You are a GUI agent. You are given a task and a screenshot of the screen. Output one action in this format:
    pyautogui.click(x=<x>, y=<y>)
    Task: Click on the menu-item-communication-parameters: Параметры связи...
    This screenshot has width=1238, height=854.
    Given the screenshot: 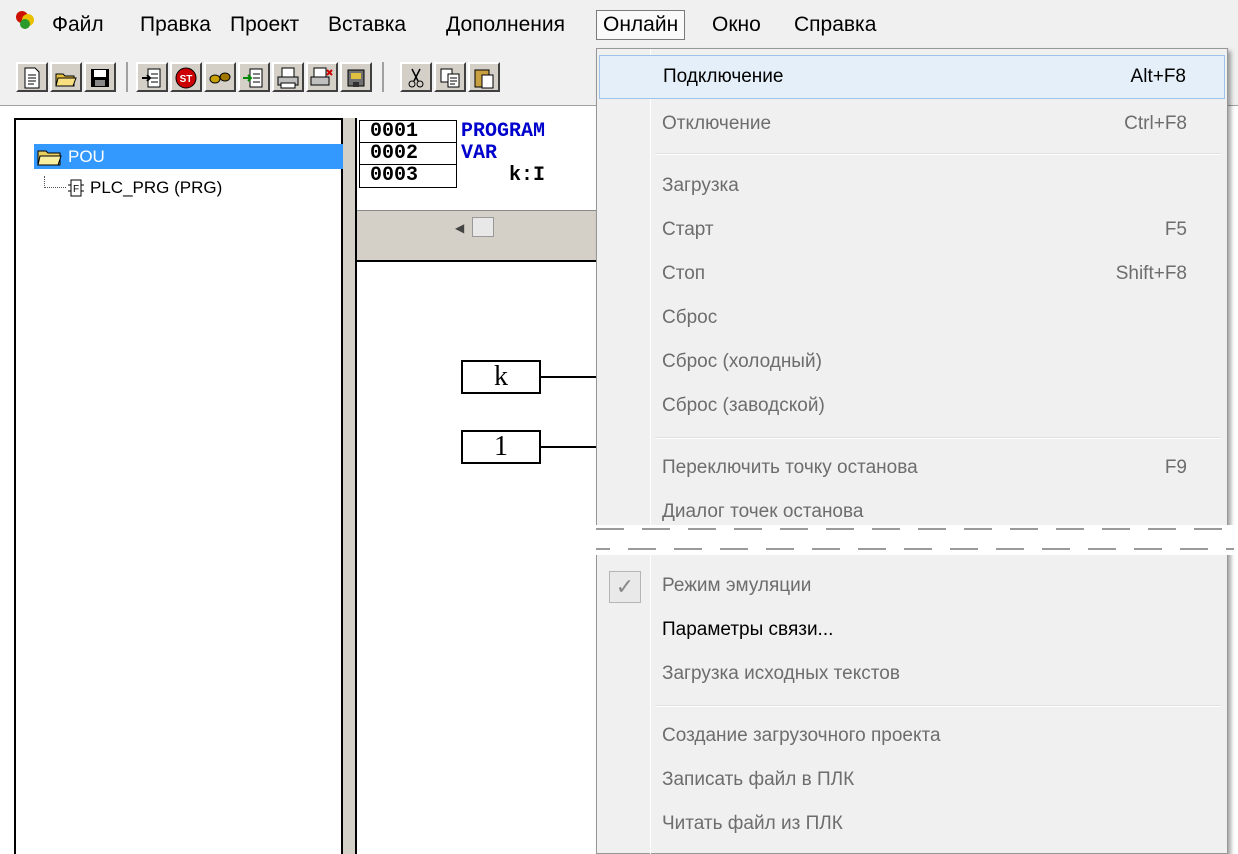 What is the action you would take?
    pyautogui.click(x=912, y=631)
    